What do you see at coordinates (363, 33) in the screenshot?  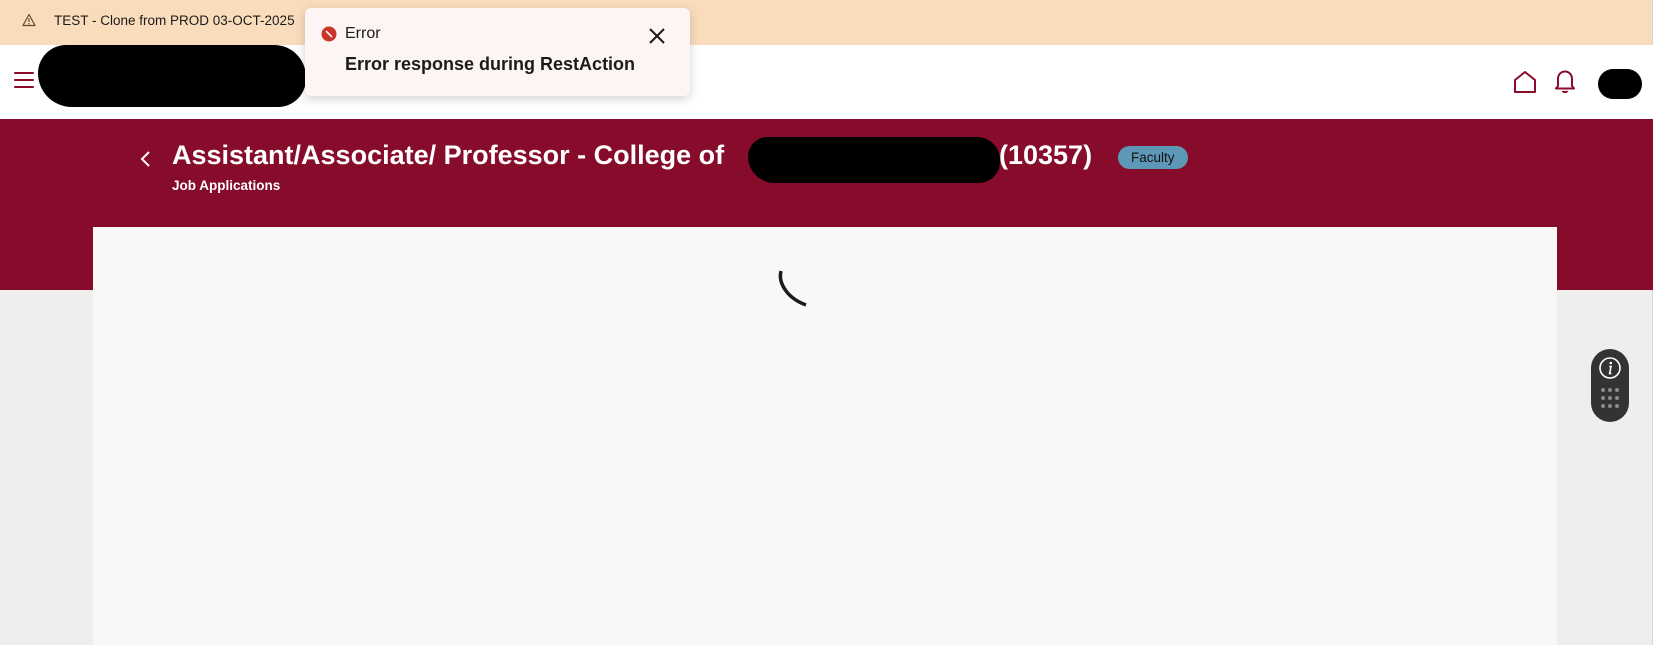 I see `toast-title: Error` at bounding box center [363, 33].